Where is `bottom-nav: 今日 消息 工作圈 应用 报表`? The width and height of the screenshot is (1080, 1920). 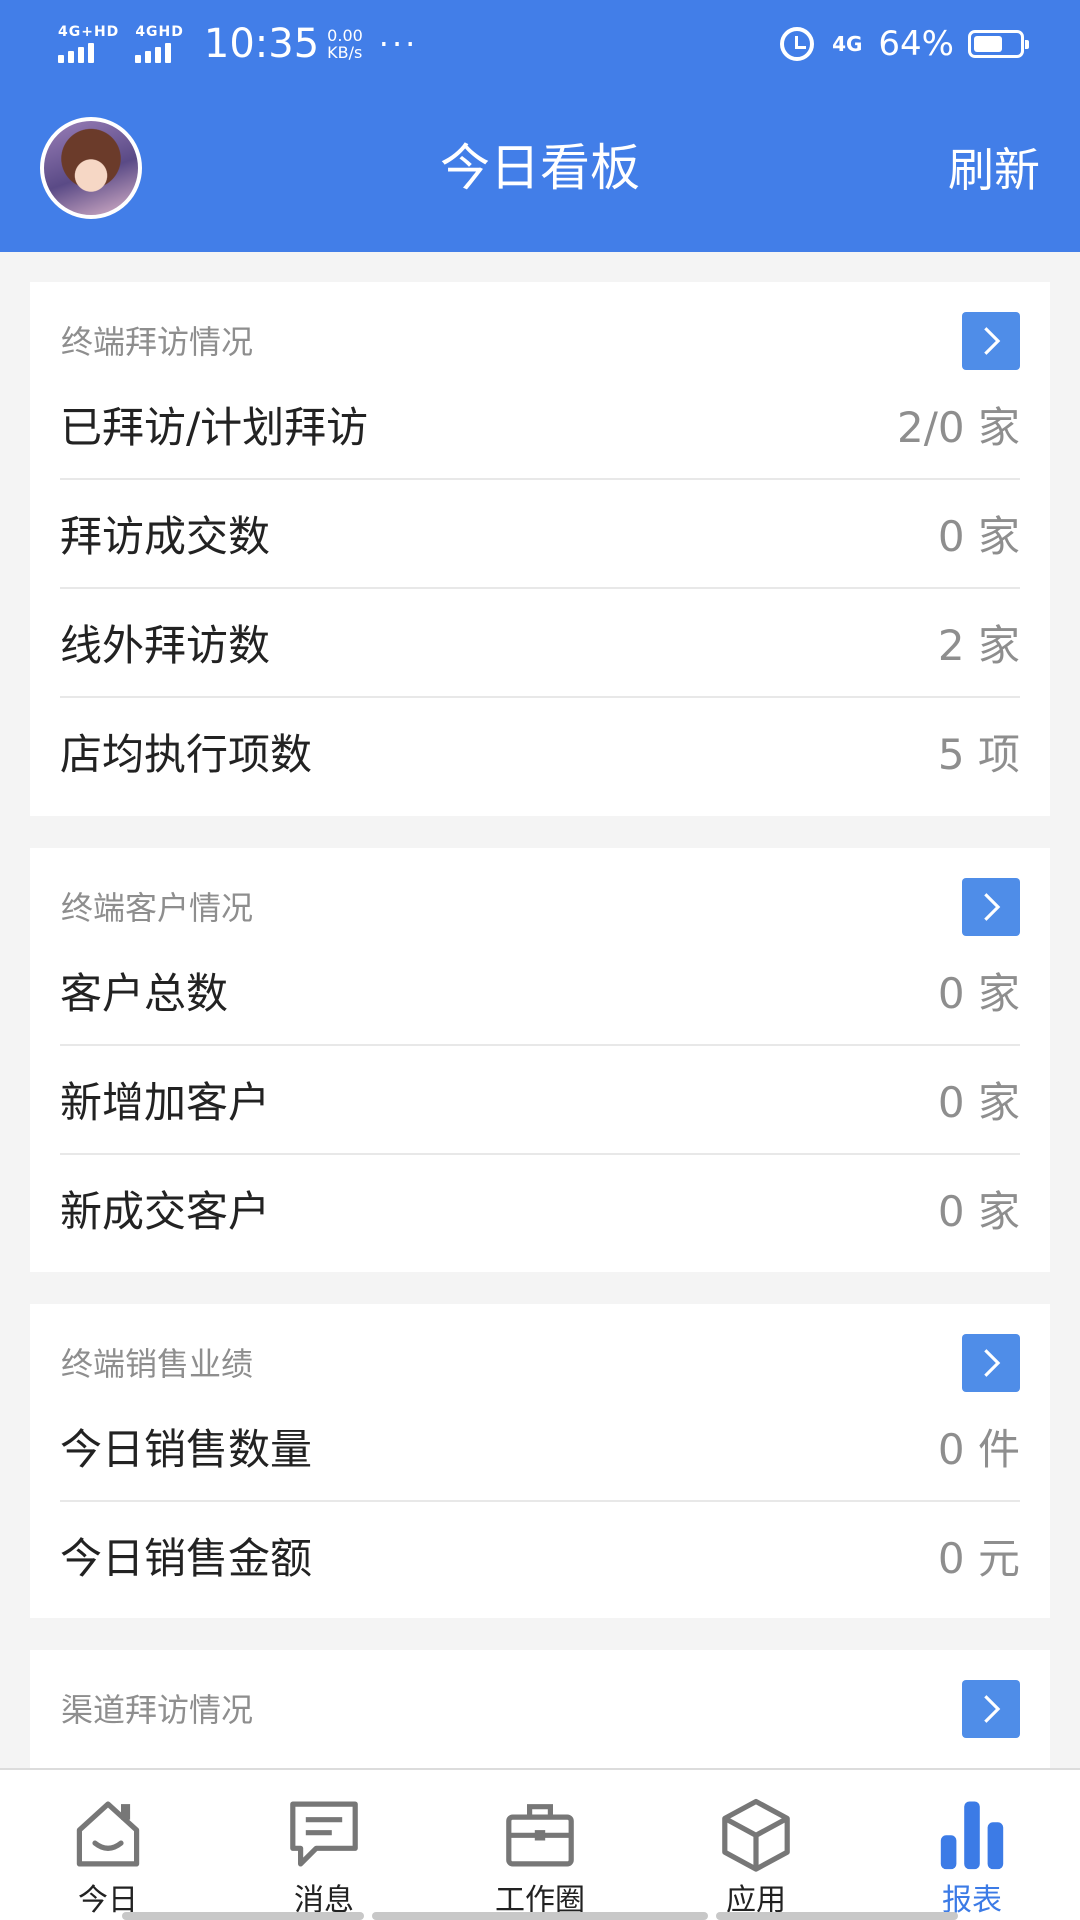
bottom-nav: 今日 消息 工作圈 应用 报表 is located at coordinates (540, 1844).